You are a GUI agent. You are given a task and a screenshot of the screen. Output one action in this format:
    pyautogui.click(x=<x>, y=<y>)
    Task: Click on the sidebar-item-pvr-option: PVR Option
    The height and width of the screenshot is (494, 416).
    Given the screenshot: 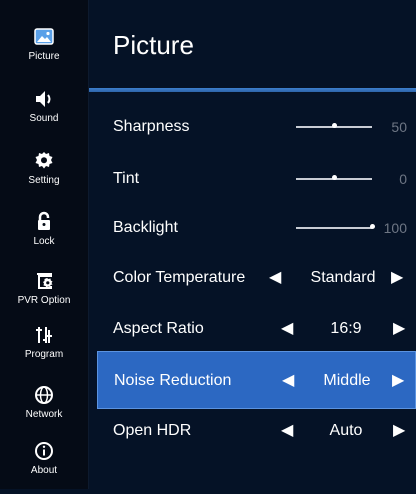 What is the action you would take?
    pyautogui.click(x=44, y=297)
    